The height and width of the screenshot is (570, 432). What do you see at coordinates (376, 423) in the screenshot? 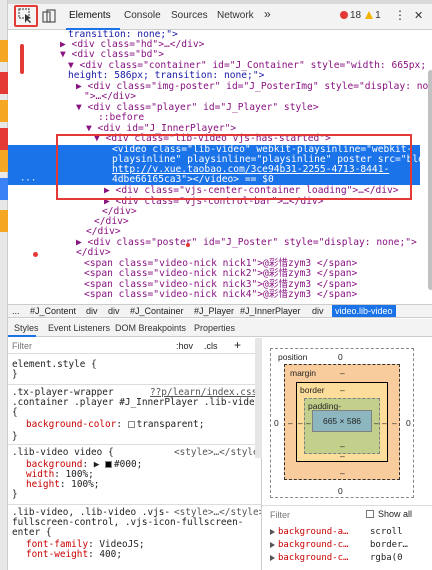
I see `padding-right-value: –` at bounding box center [376, 423].